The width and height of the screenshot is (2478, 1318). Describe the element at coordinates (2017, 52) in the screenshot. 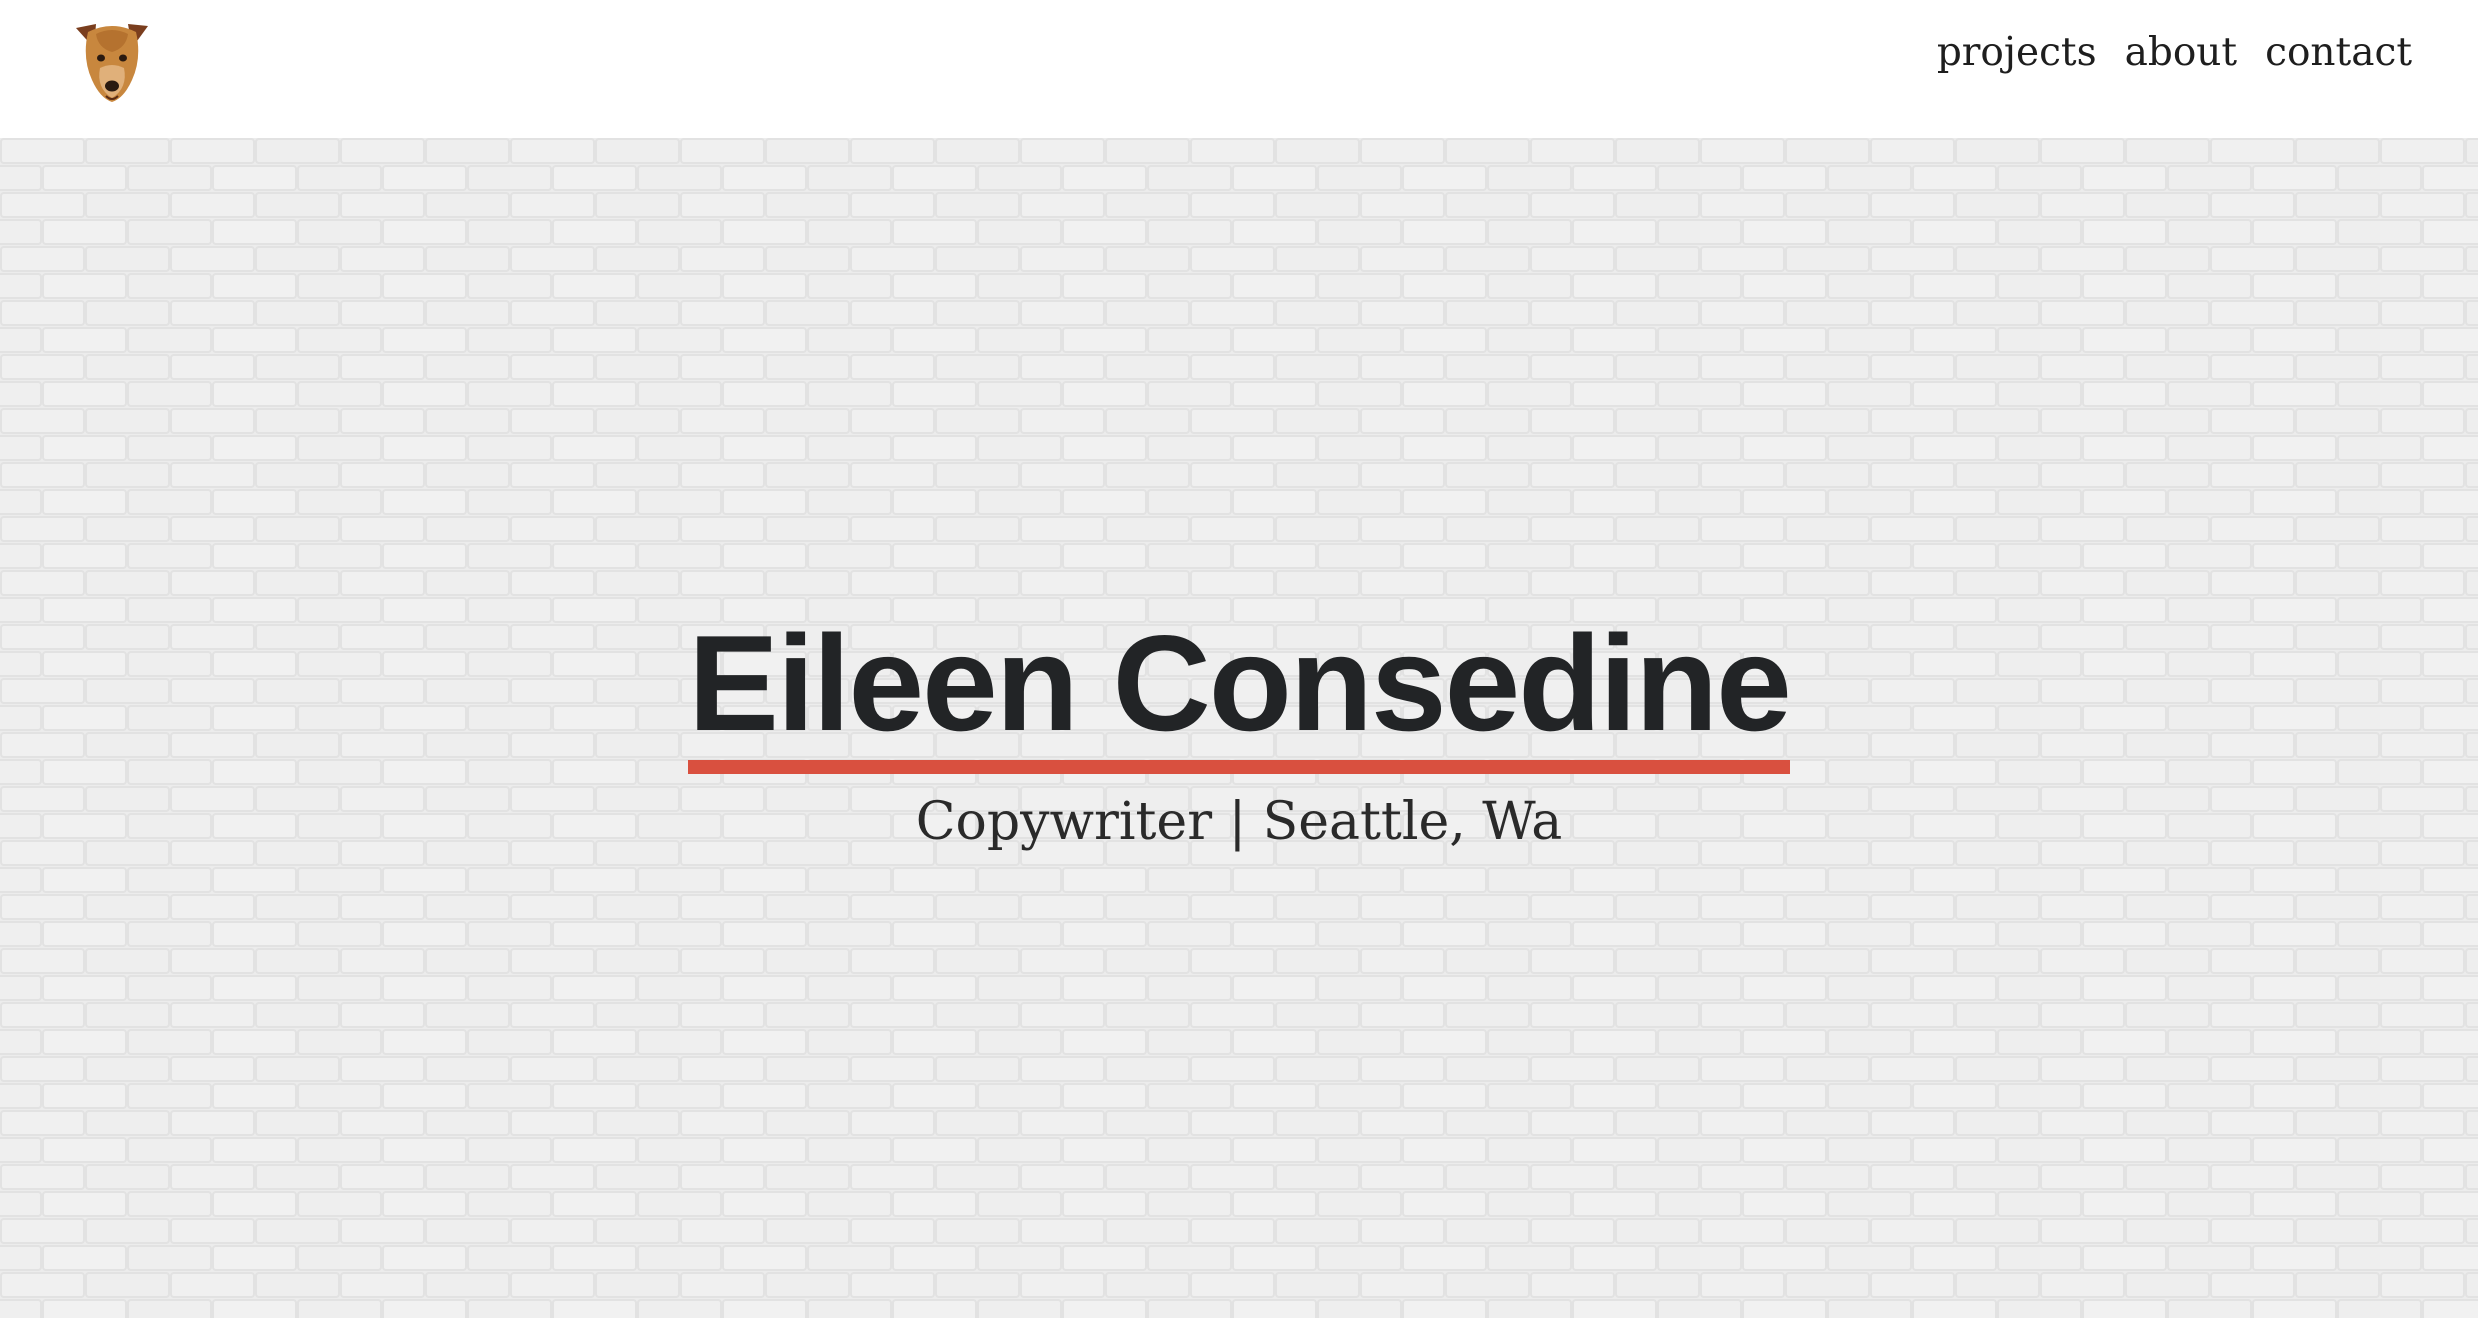

I see `nav-link-projects: projects` at that location.